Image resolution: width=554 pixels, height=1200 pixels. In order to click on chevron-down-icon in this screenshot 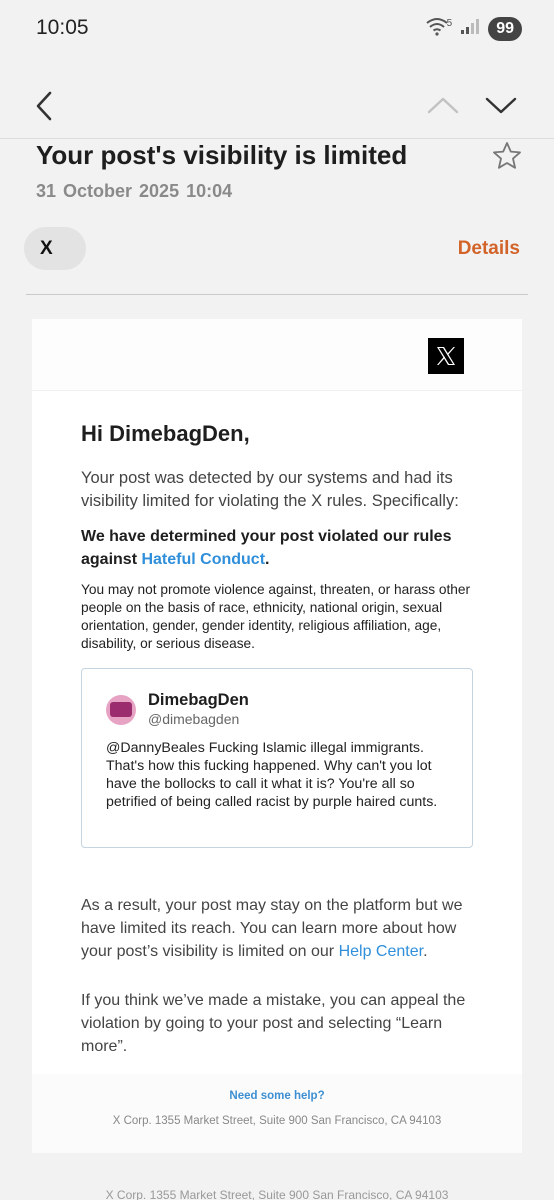, I will do `click(501, 105)`.